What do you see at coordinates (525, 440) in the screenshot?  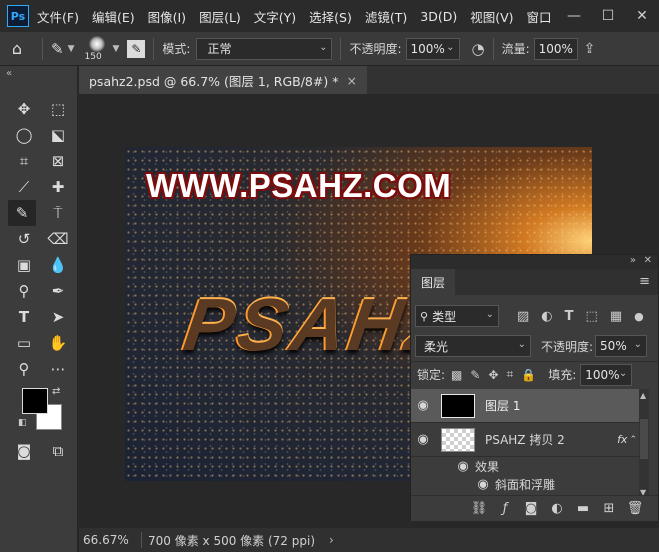 I see `layer-row-psahz-copy-2: ◉ PSAHZ 拷贝 2 fx ⌃` at bounding box center [525, 440].